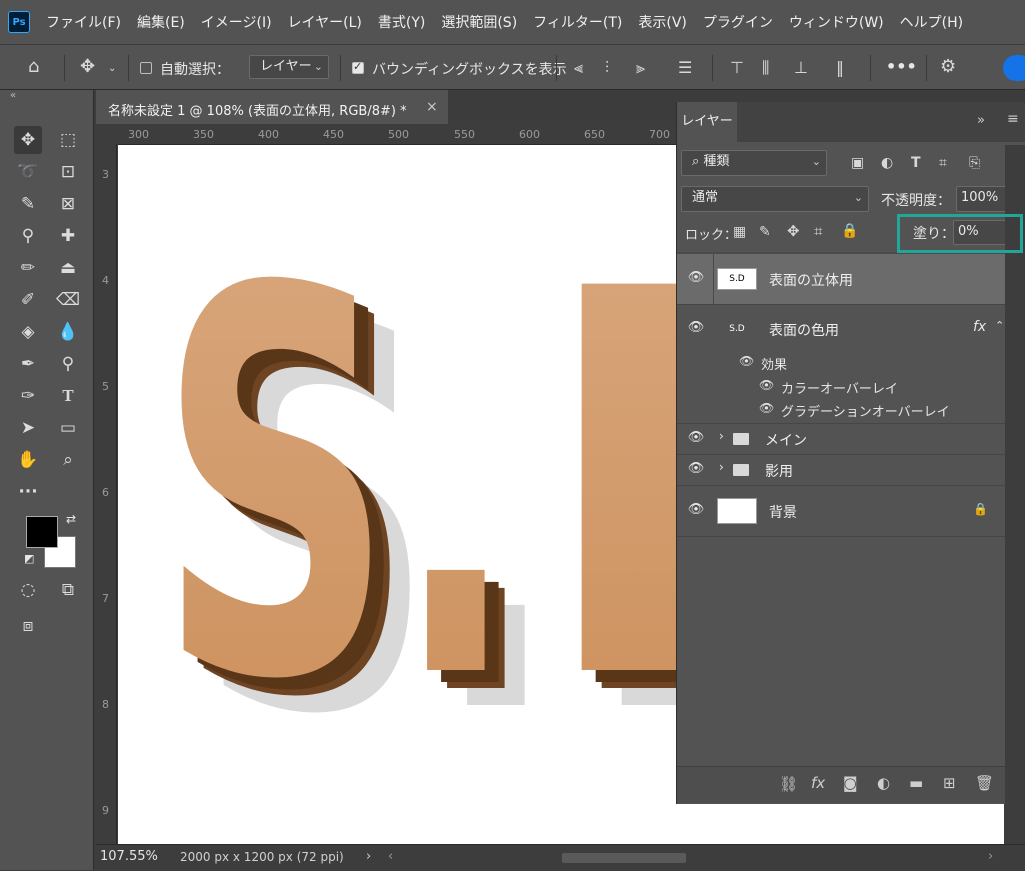 Image resolution: width=1025 pixels, height=871 pixels. Describe the element at coordinates (916, 163) in the screenshot. I see `filter-type-icon: T` at that location.